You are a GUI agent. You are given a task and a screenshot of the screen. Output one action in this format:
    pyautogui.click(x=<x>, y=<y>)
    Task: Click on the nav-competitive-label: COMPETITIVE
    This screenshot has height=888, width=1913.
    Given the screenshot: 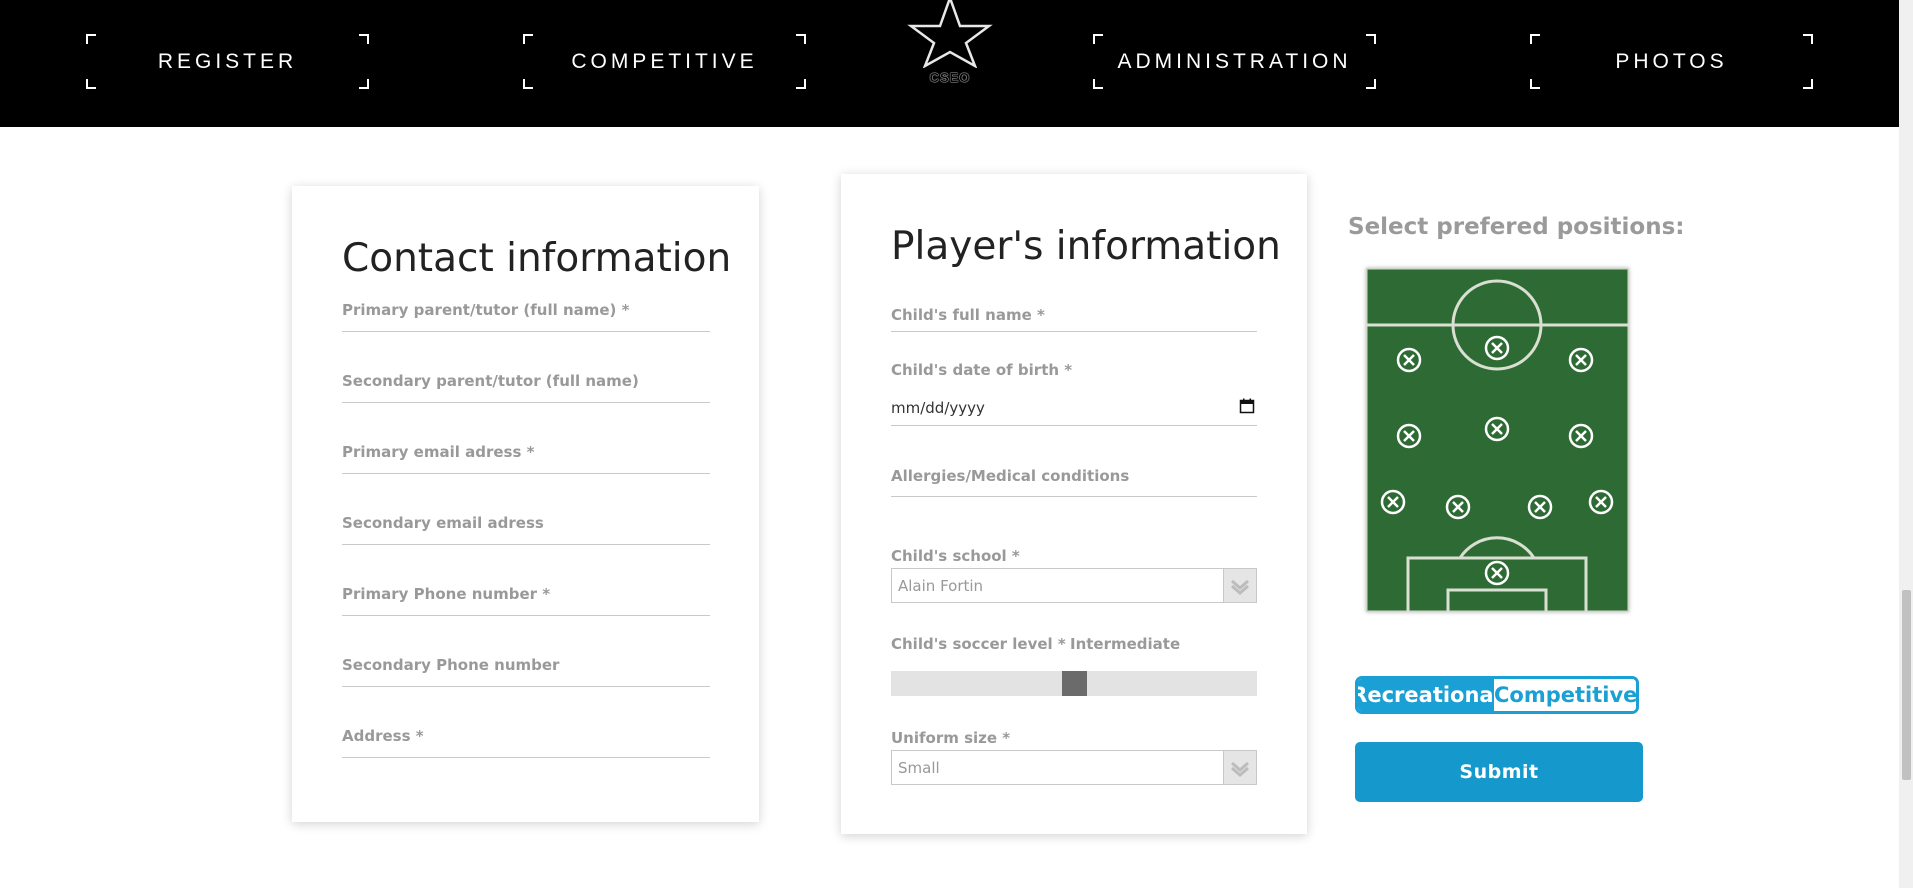 What is the action you would take?
    pyautogui.click(x=664, y=61)
    